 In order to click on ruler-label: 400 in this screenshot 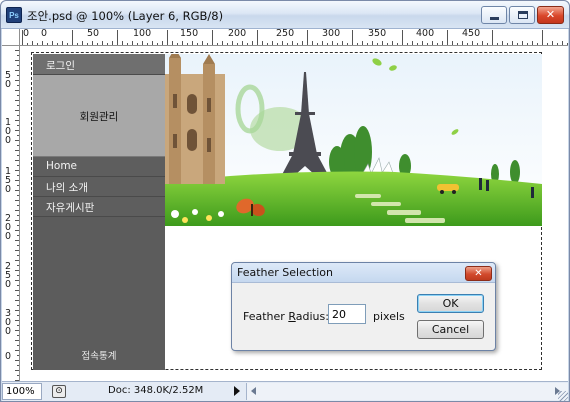, I will do `click(425, 34)`.